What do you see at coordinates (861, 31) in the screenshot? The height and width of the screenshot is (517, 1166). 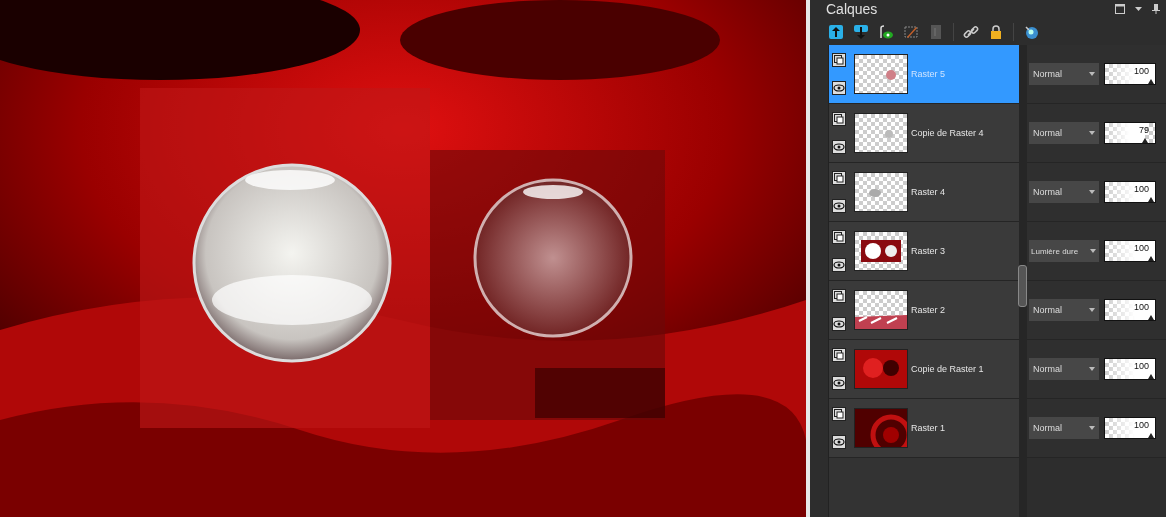 I see `arrow-down-icon` at bounding box center [861, 31].